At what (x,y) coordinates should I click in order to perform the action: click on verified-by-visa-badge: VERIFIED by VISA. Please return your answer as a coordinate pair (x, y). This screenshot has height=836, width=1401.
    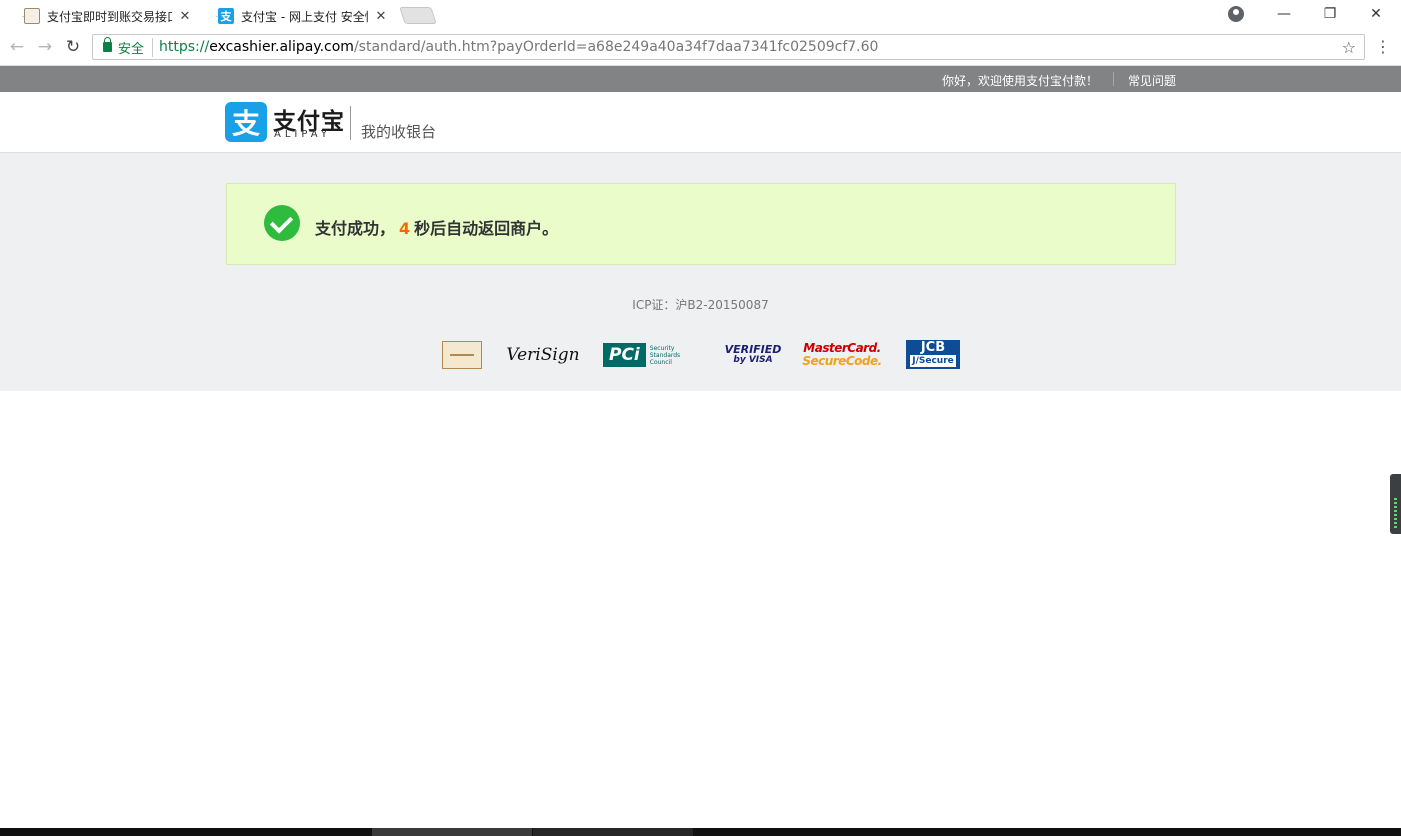
    Looking at the image, I should click on (753, 355).